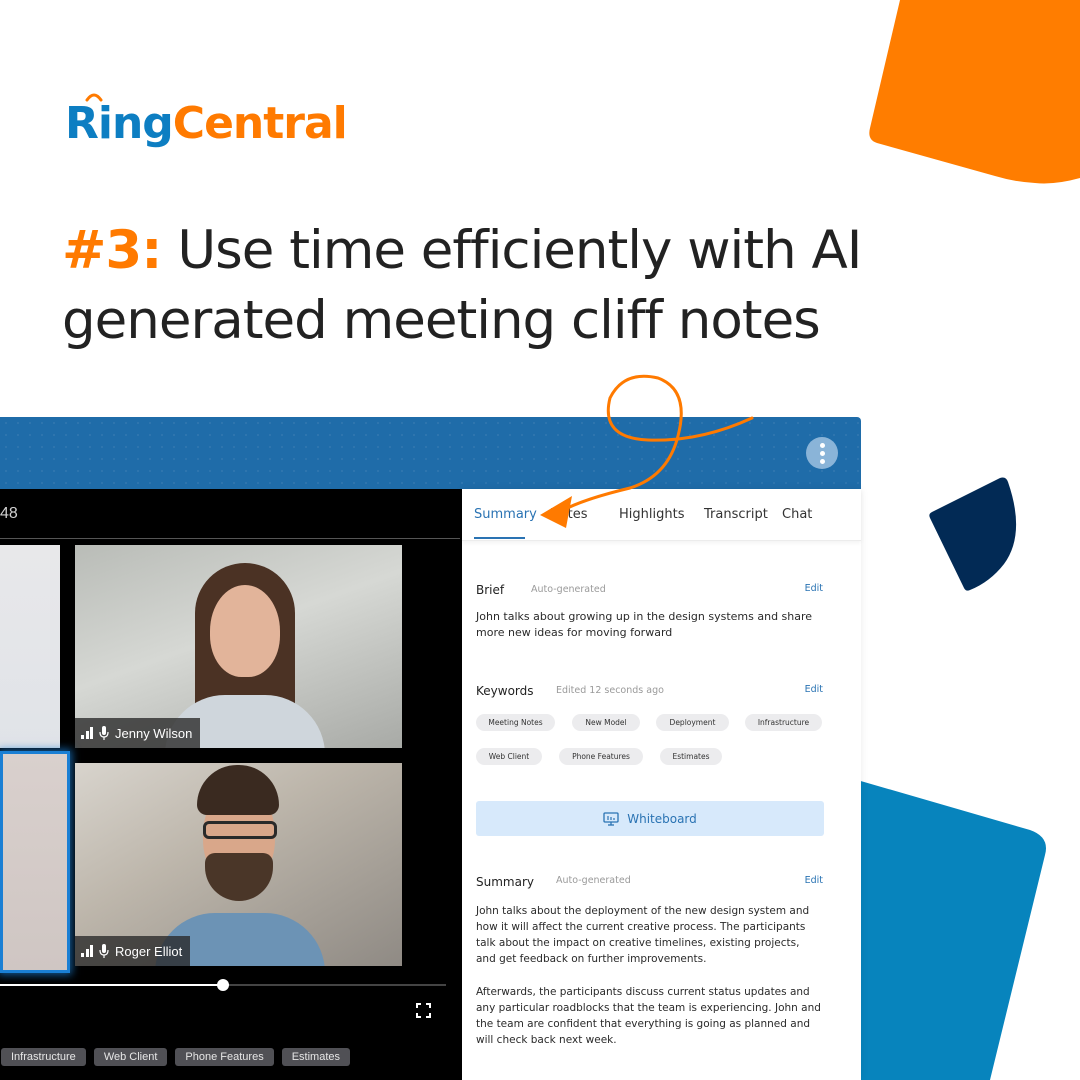 This screenshot has height=1080, width=1080. I want to click on scrubber-progress, so click(111, 985).